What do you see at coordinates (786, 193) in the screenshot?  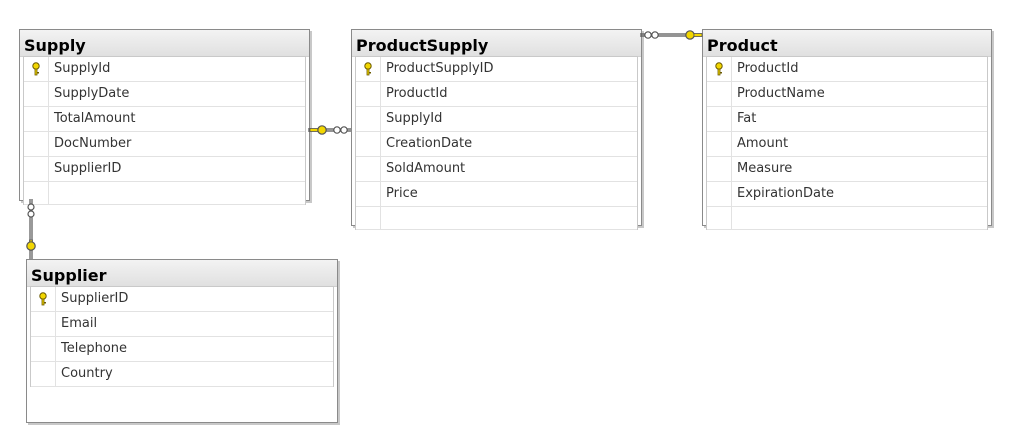 I see `column-name: ExpirationDate` at bounding box center [786, 193].